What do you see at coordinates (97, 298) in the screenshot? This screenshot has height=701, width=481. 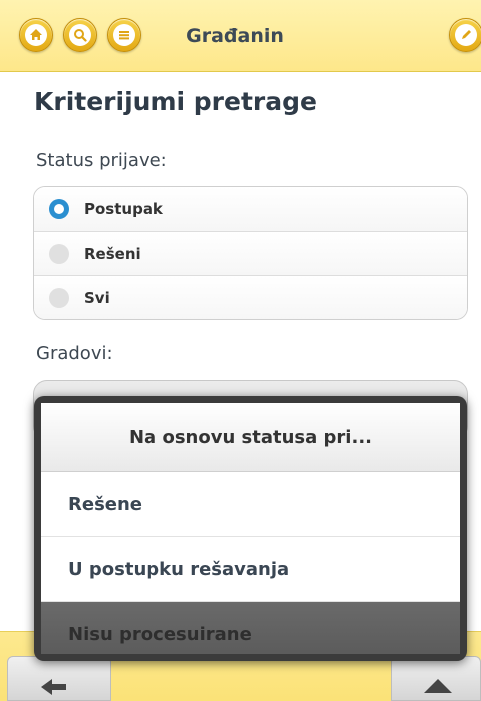 I see `radio-label: Svi` at bounding box center [97, 298].